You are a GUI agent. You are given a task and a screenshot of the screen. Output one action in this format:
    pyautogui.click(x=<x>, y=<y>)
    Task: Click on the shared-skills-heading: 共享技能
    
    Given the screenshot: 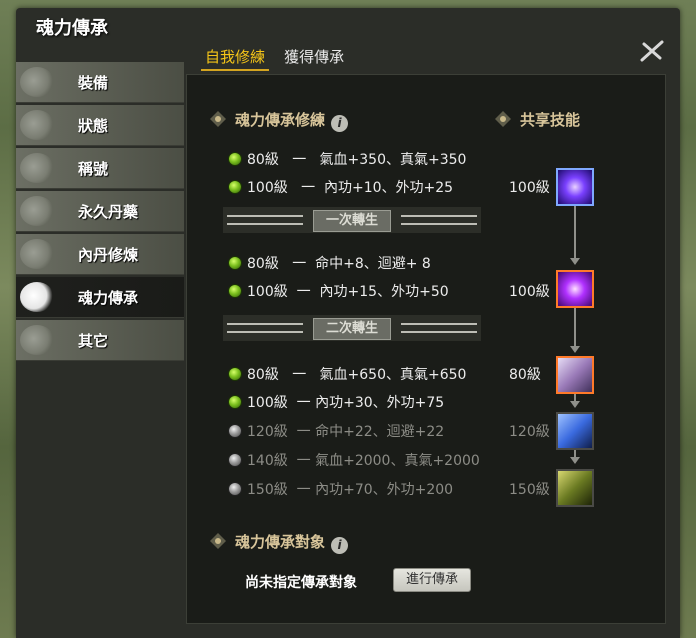 What is the action you would take?
    pyautogui.click(x=537, y=119)
    